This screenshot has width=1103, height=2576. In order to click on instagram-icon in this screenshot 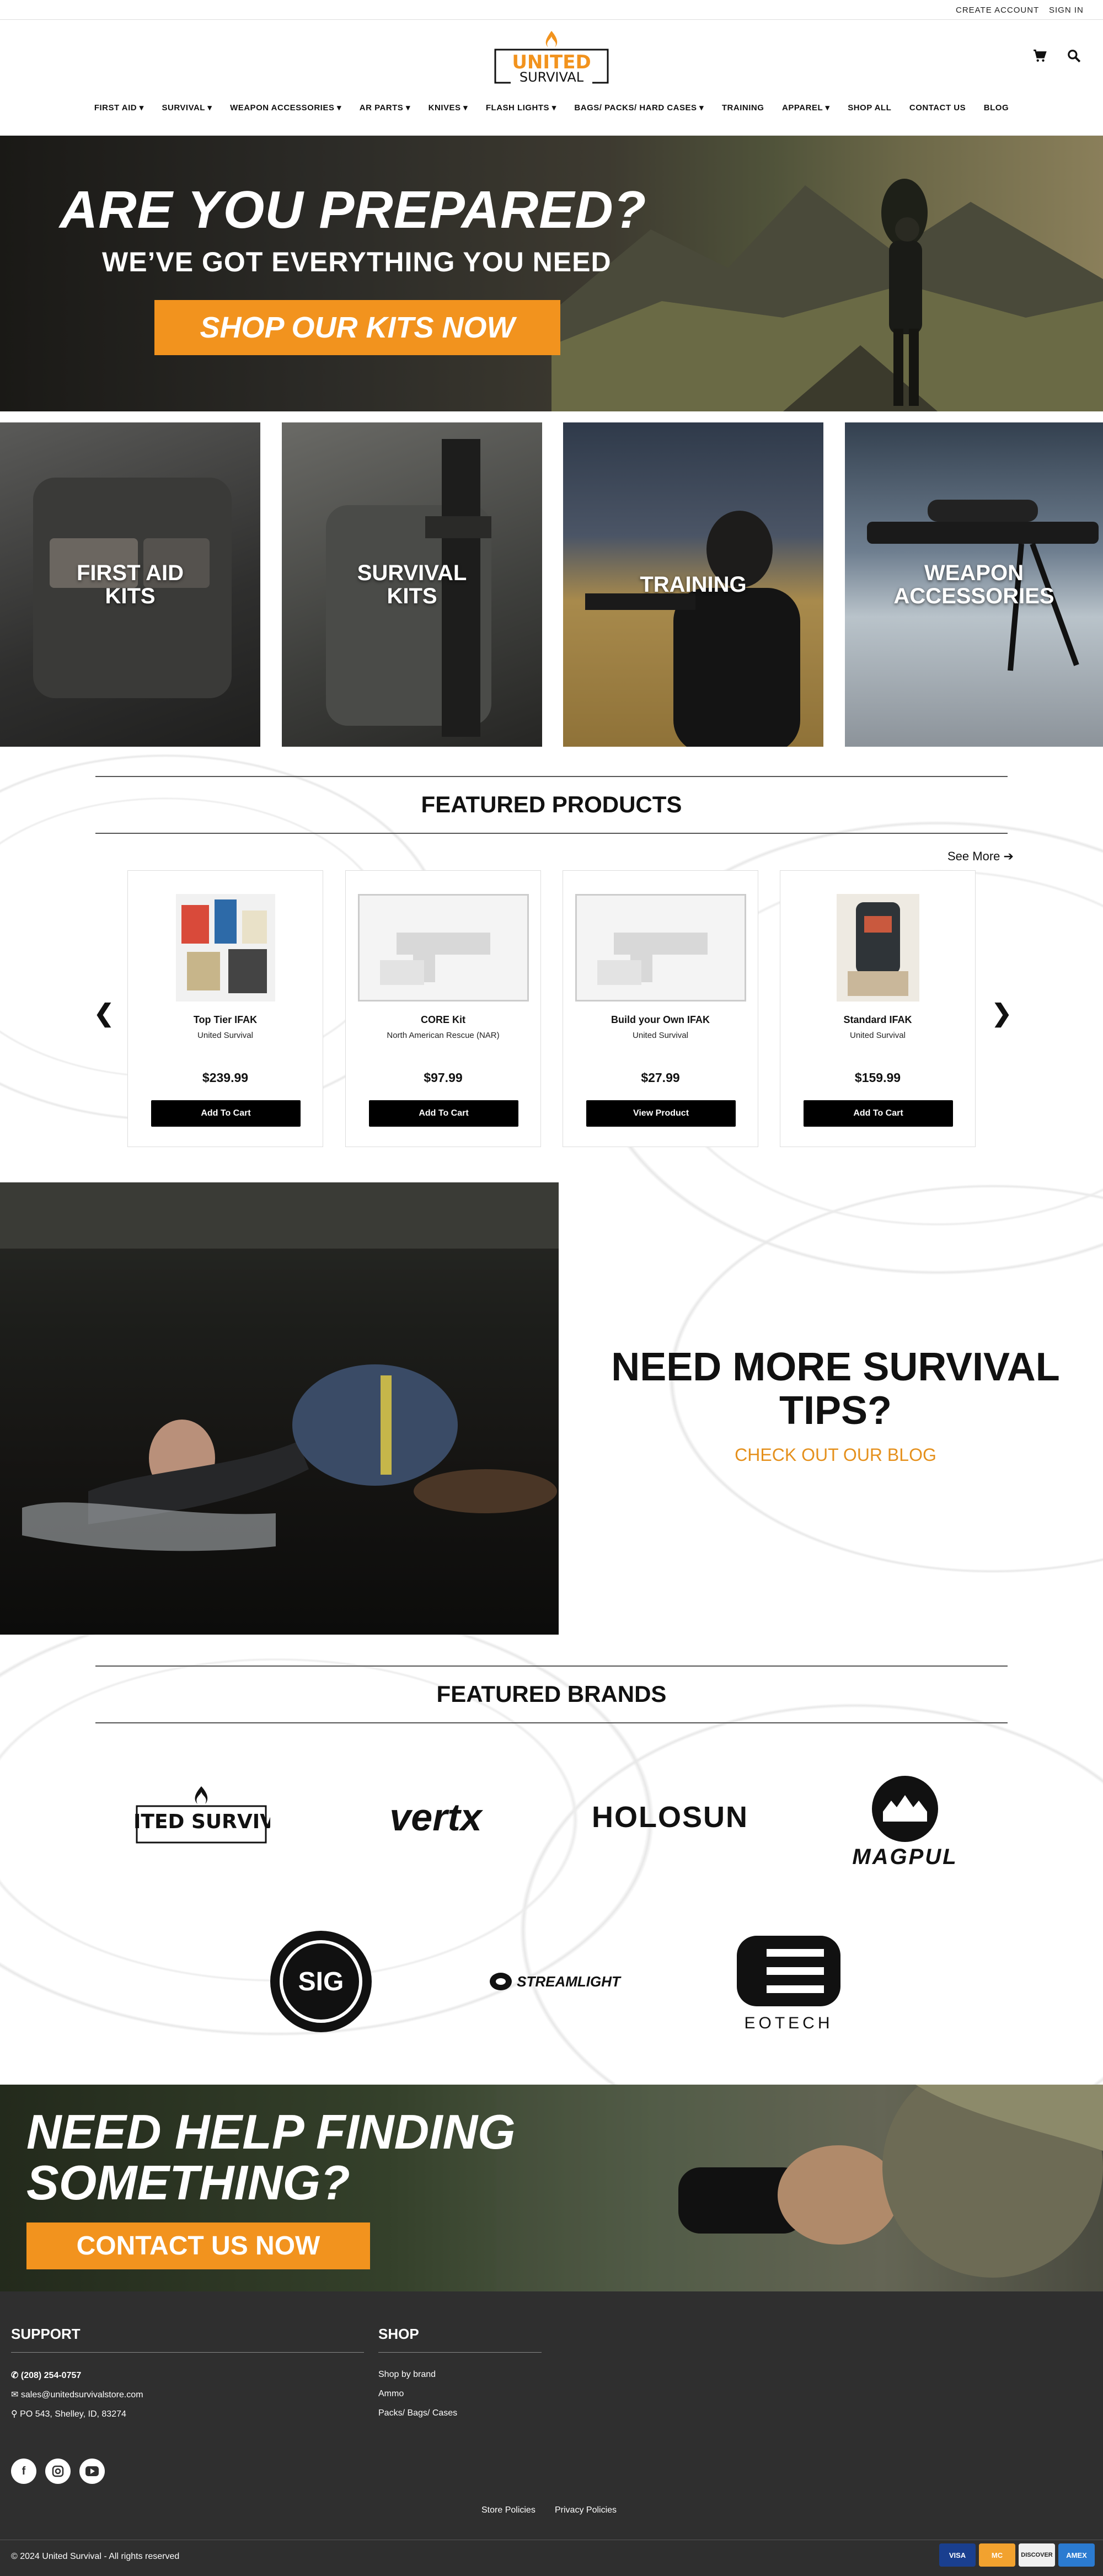, I will do `click(58, 2471)`.